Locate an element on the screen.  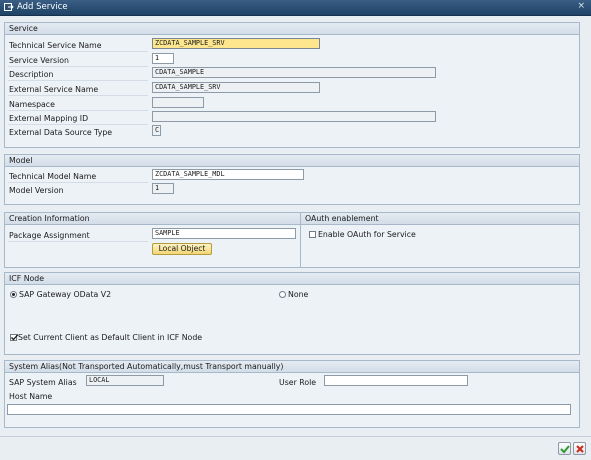
close-icon: × is located at coordinates (581, 6).